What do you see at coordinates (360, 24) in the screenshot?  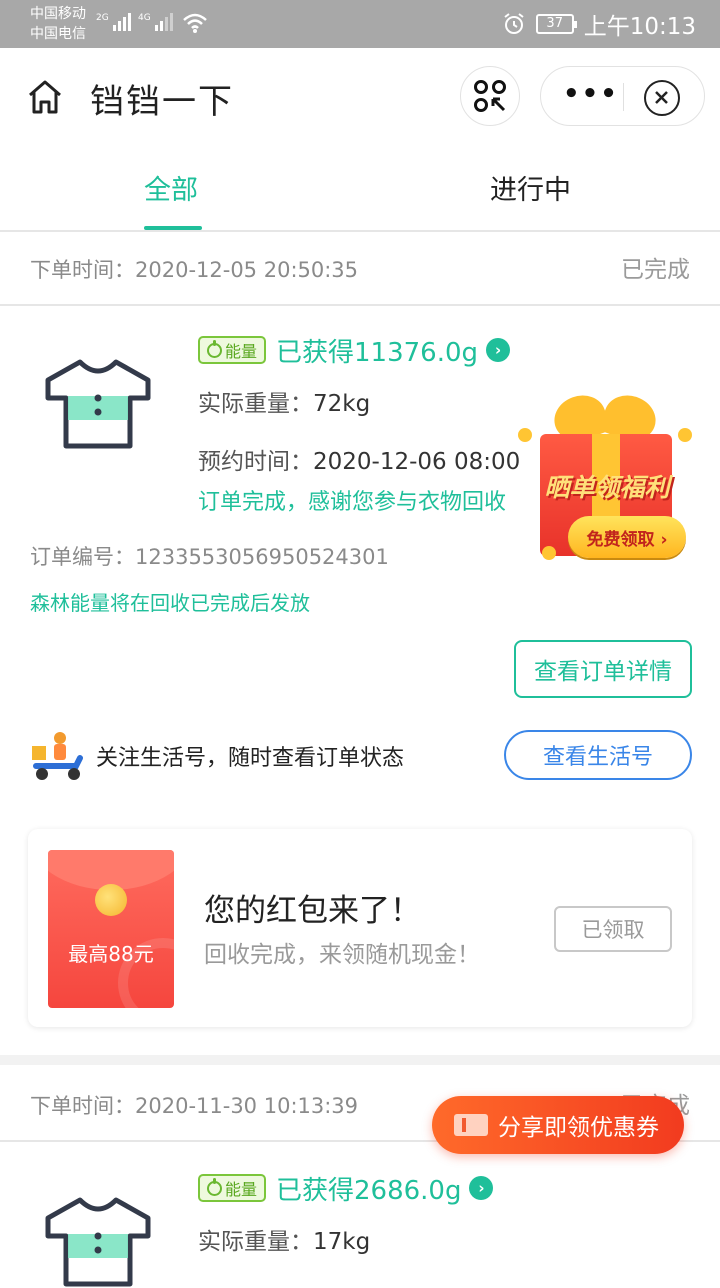 I see `status-bar: 中国移动 中国电信 2G 4G 37 上午10:13` at bounding box center [360, 24].